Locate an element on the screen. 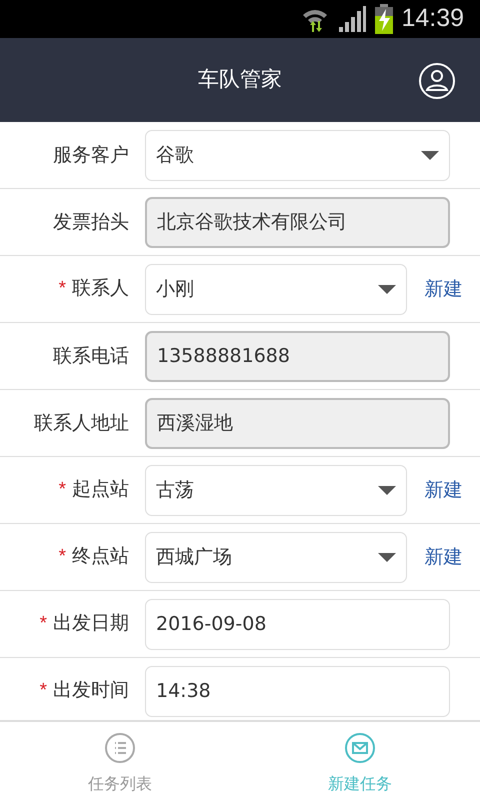 This screenshot has width=480, height=800. field-label: 联系人 is located at coordinates (100, 288).